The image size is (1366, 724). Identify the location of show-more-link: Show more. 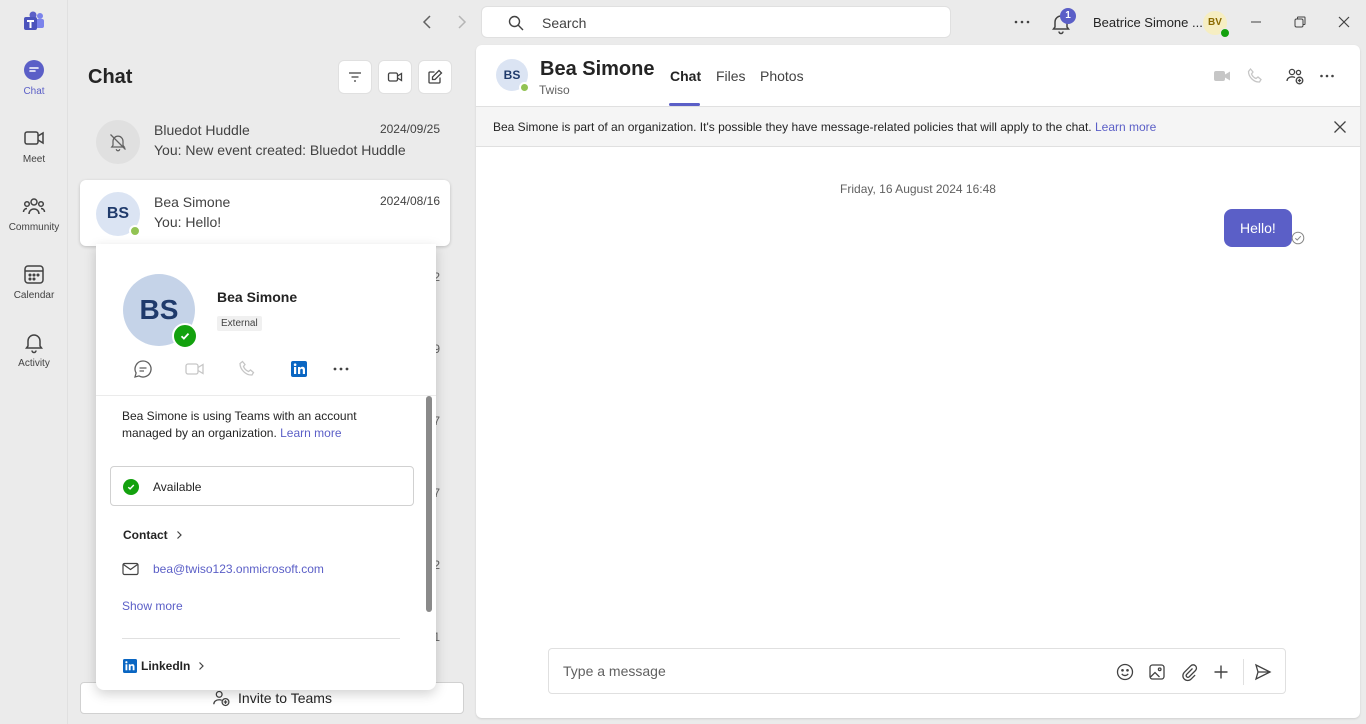
(152, 606).